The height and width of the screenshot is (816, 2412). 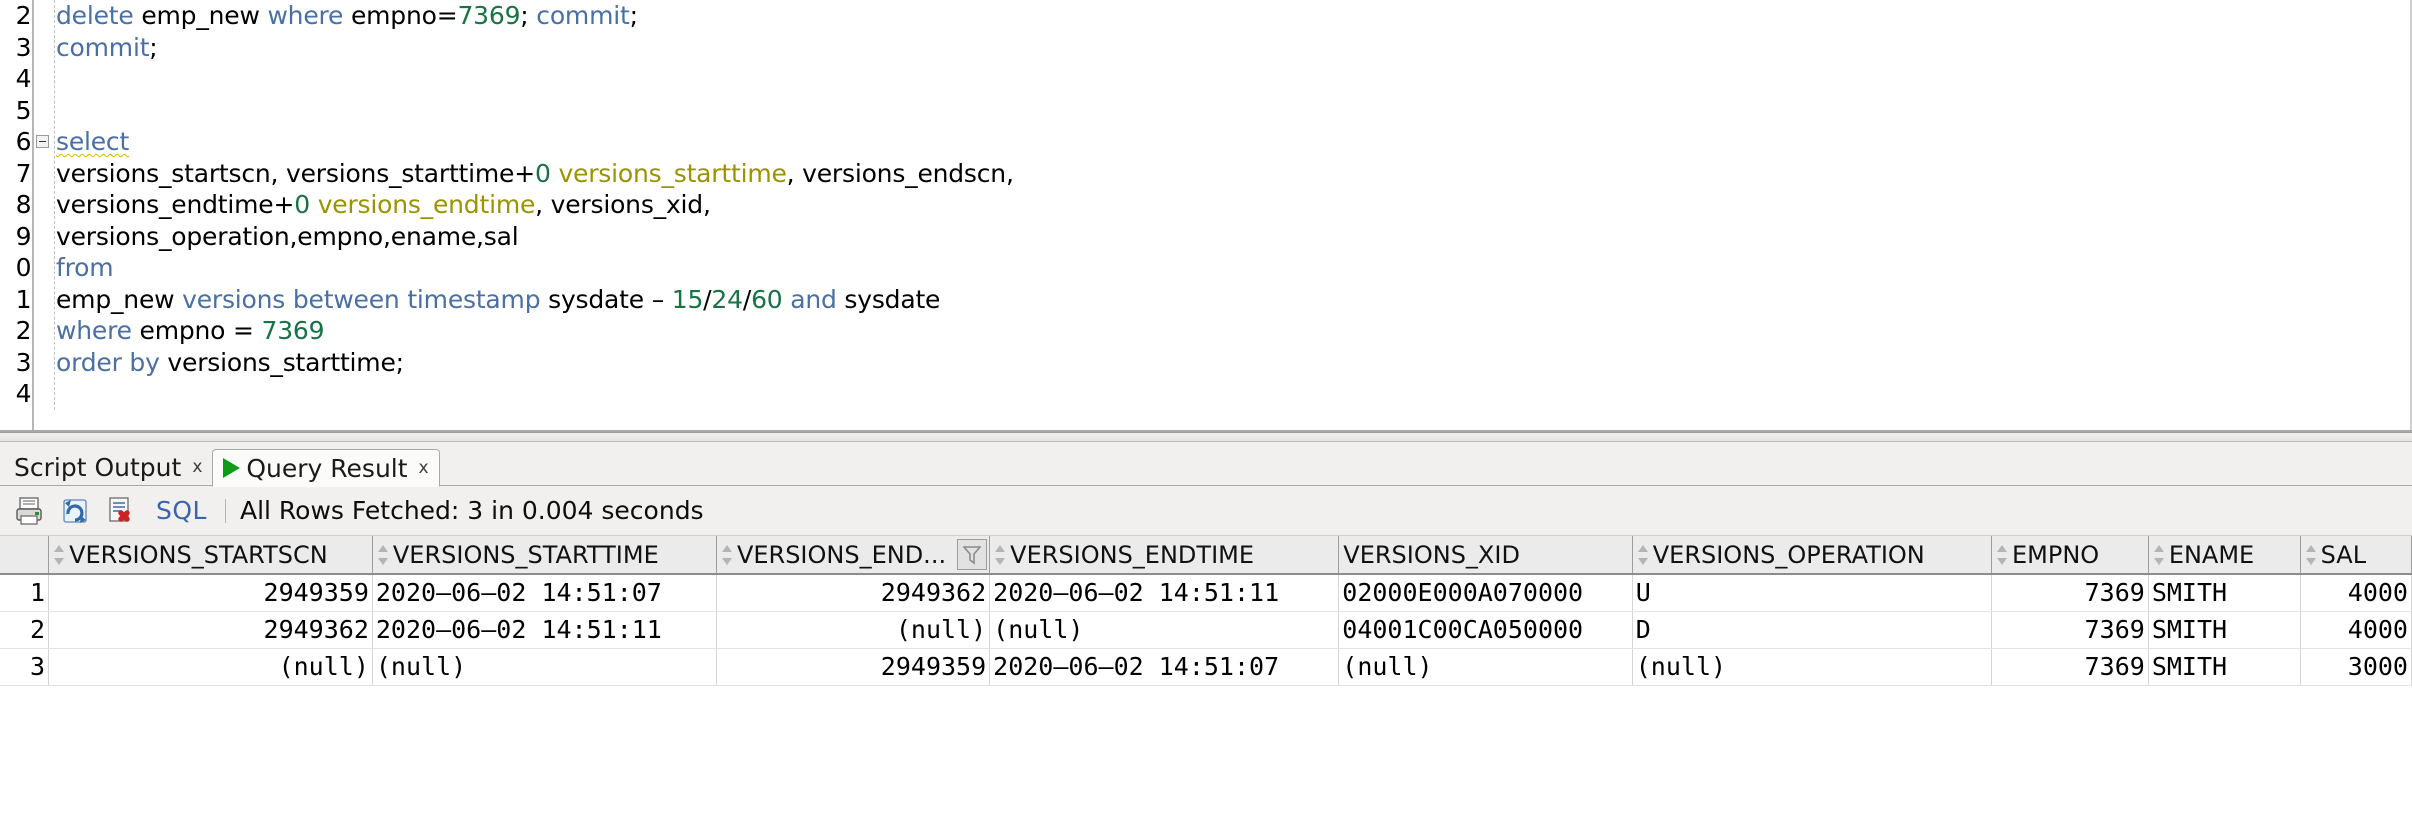 I want to click on code-token: 60, so click(x=767, y=299).